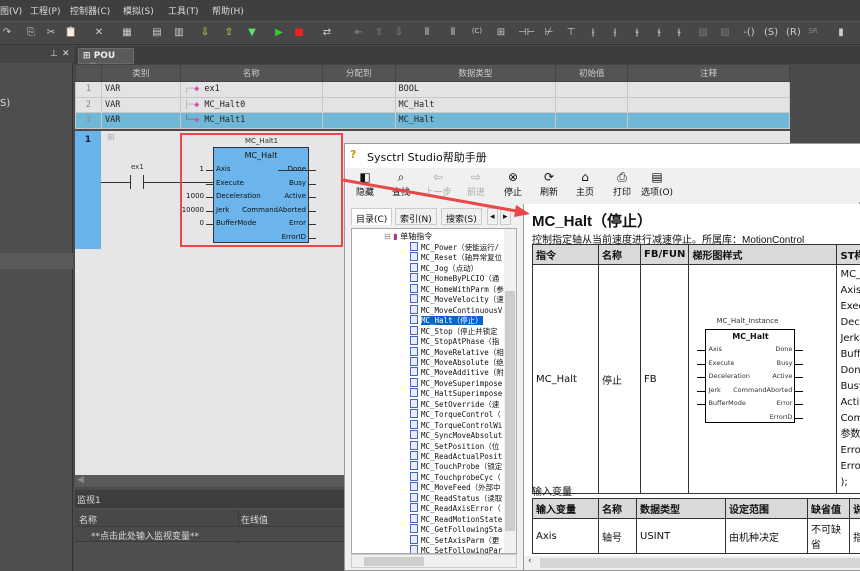 Image resolution: width=860 pixels, height=571 pixels. I want to click on move-up-icon: ⇧, so click(379, 32).